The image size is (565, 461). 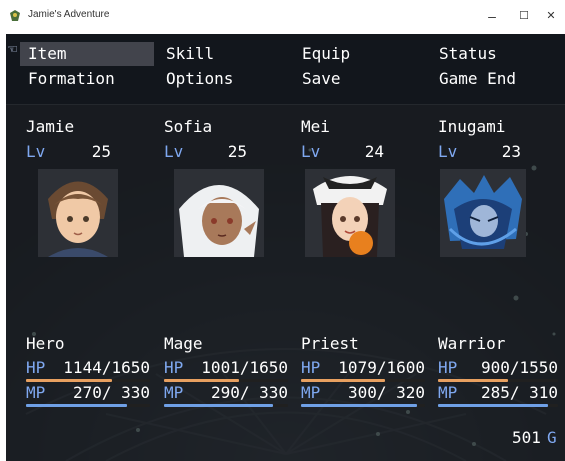 What do you see at coordinates (552, 437) in the screenshot?
I see `gold-unit: G` at bounding box center [552, 437].